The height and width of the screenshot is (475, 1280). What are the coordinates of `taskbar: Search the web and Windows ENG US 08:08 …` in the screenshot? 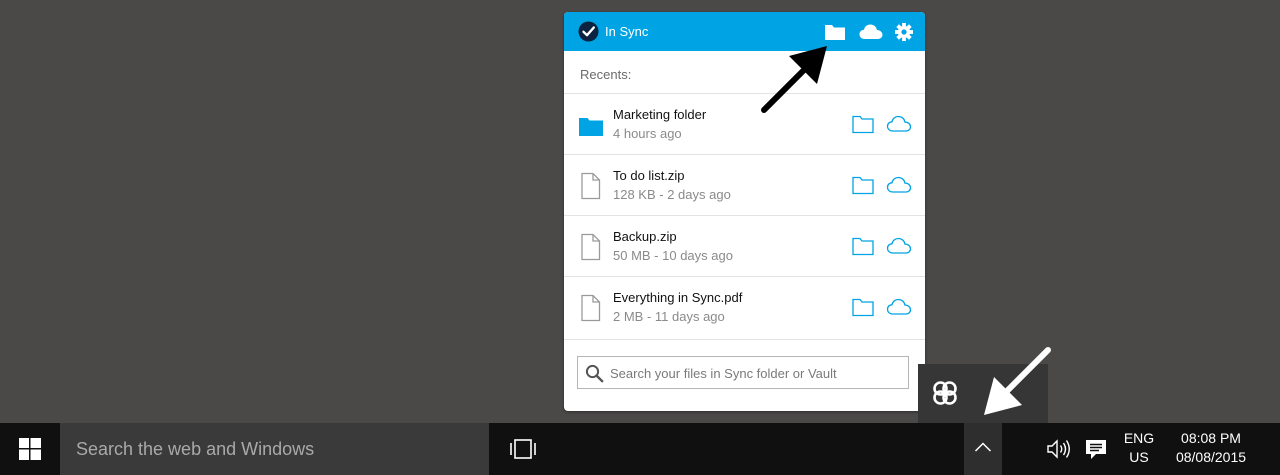 It's located at (640, 449).